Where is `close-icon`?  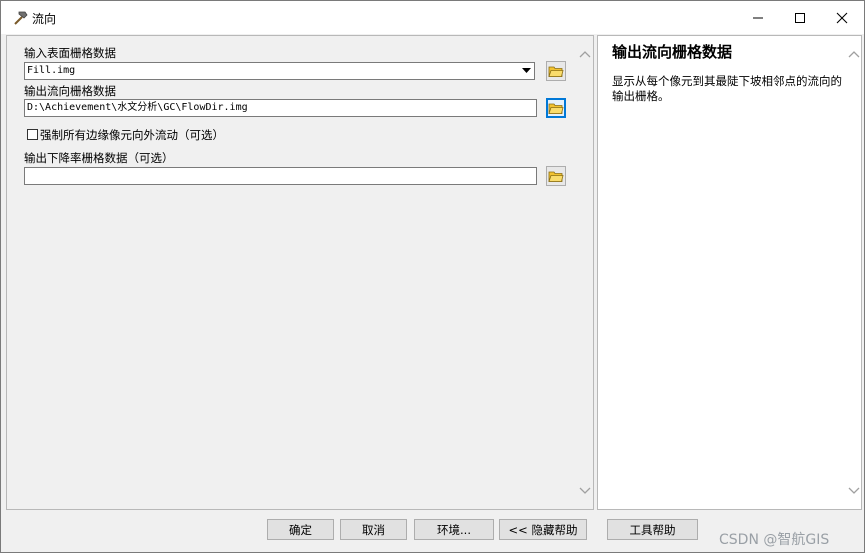 close-icon is located at coordinates (842, 17).